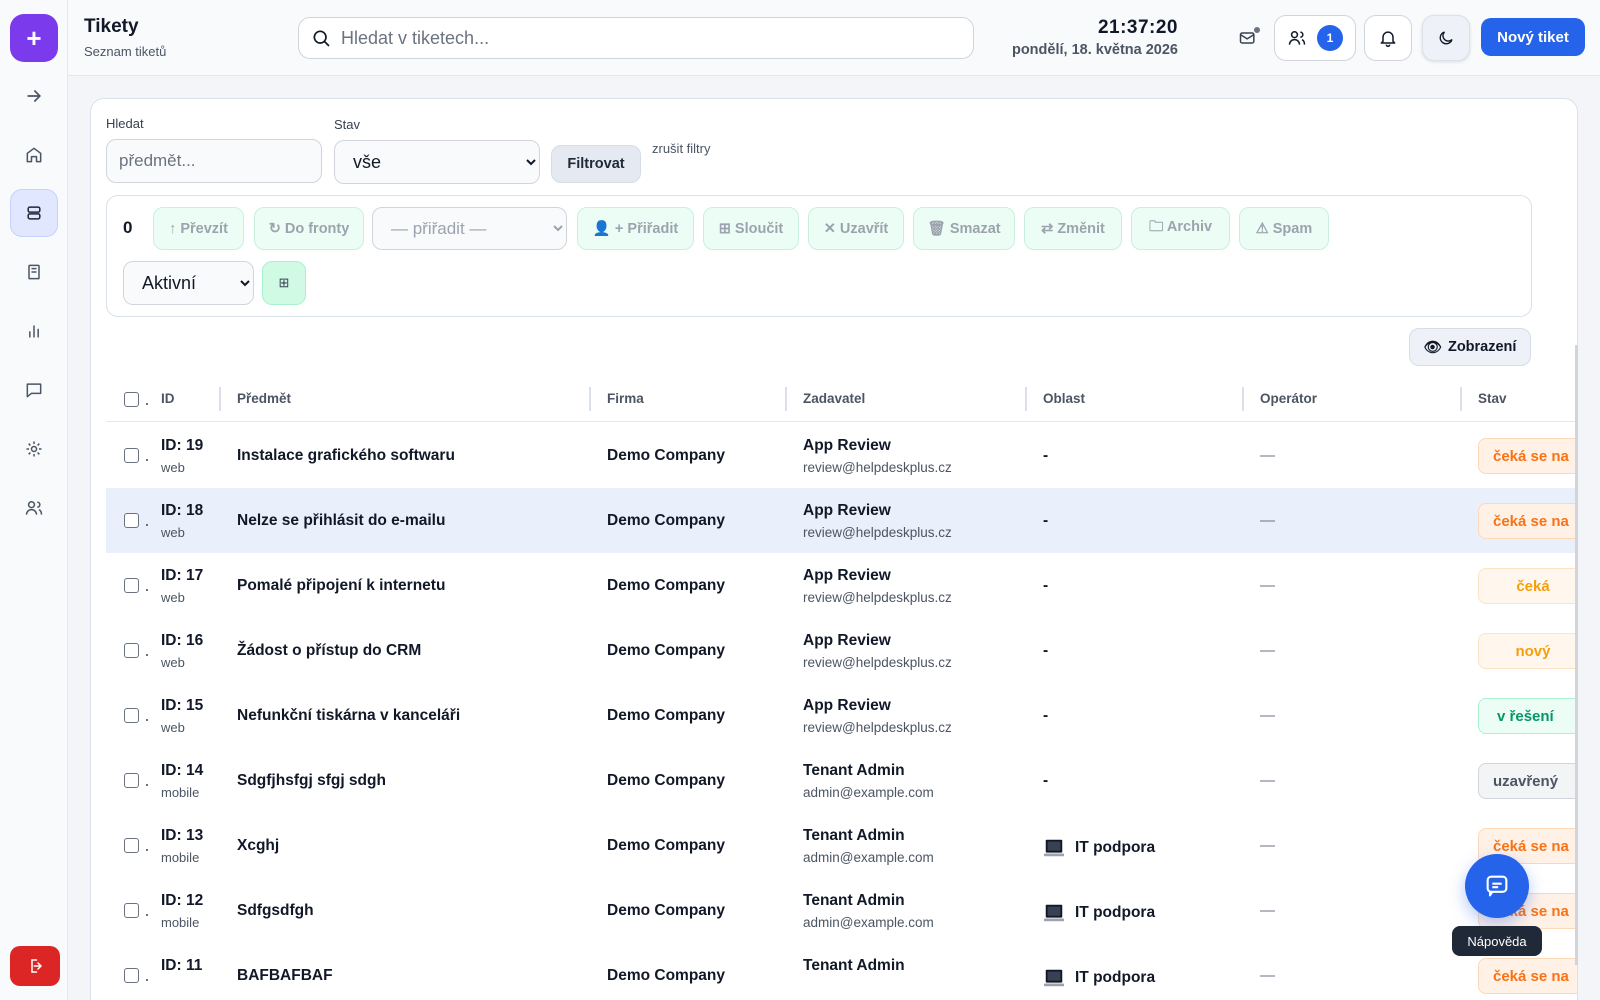 This screenshot has height=1000, width=1600. What do you see at coordinates (34, 96) in the screenshot?
I see `expand-sidebar-icon` at bounding box center [34, 96].